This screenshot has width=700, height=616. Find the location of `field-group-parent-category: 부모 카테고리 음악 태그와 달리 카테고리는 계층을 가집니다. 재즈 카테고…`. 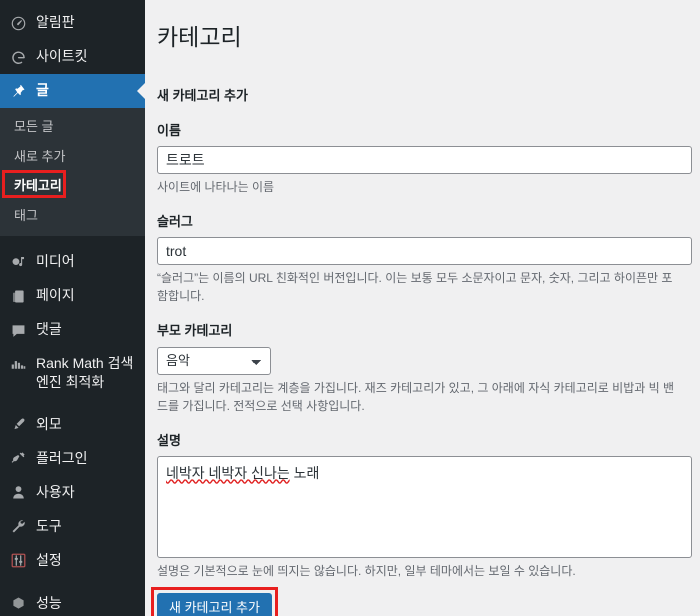

field-group-parent-category: 부모 카테고리 음악 태그와 달리 카테고리는 계층을 가집니다. 재즈 카테고… is located at coordinates (424, 368).